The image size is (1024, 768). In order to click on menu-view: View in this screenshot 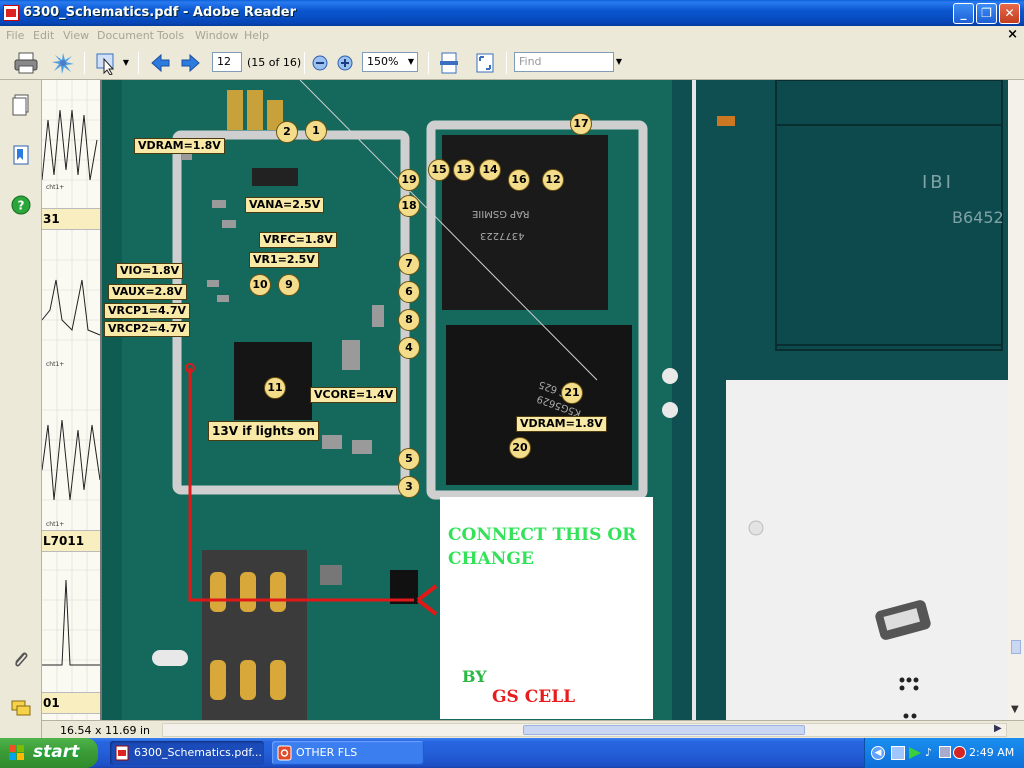, I will do `click(76, 35)`.